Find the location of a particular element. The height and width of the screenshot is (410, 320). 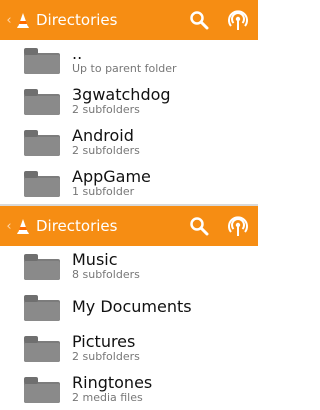

item-name: Music is located at coordinates (95, 259).